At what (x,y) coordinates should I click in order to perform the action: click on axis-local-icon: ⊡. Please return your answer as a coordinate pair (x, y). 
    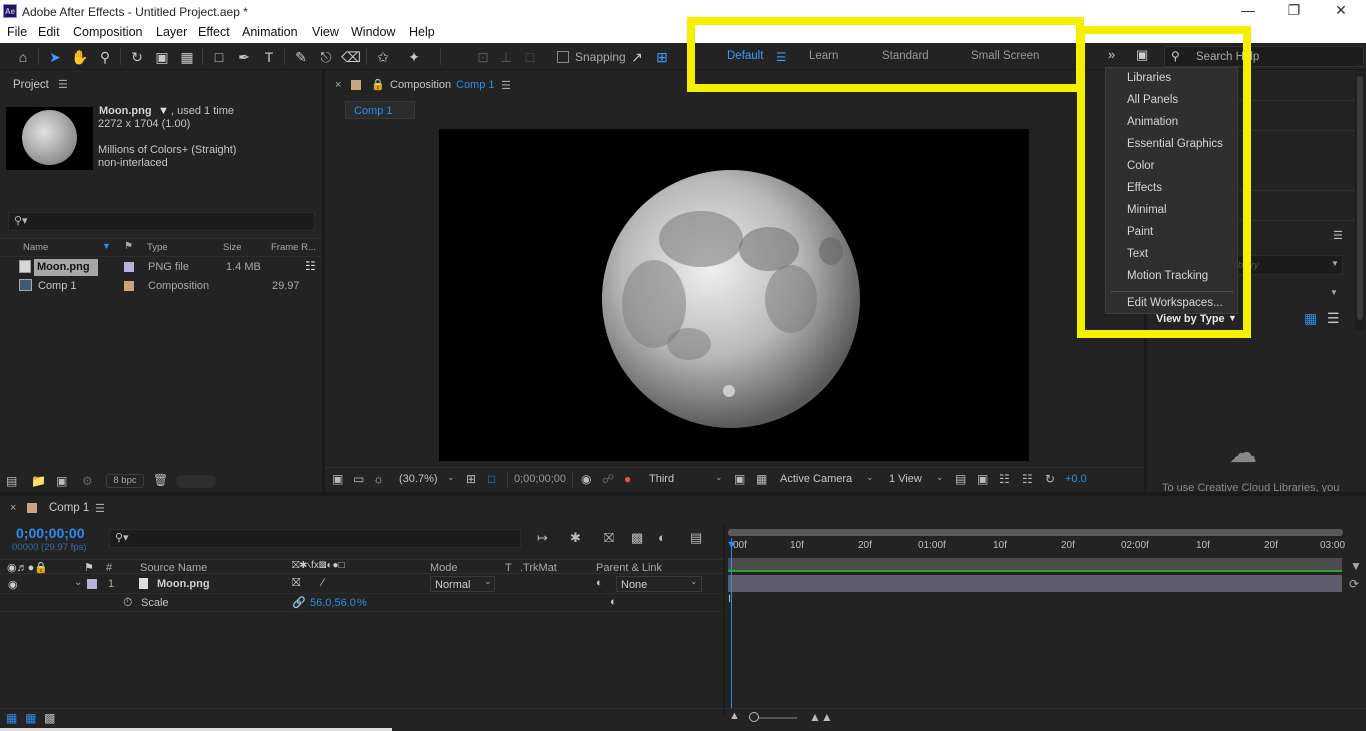
    Looking at the image, I should click on (483, 57).